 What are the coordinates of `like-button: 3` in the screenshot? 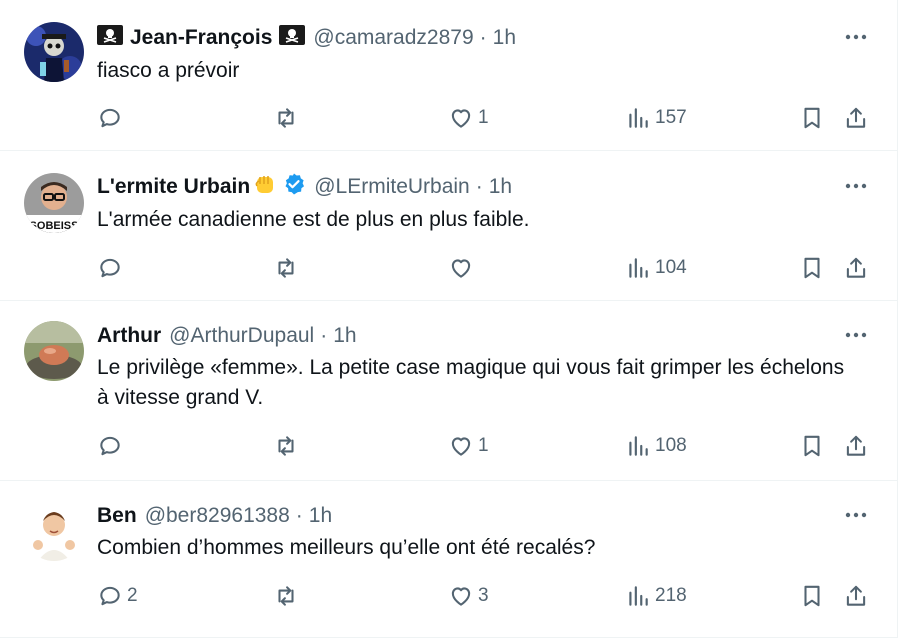 It's located at (468, 596).